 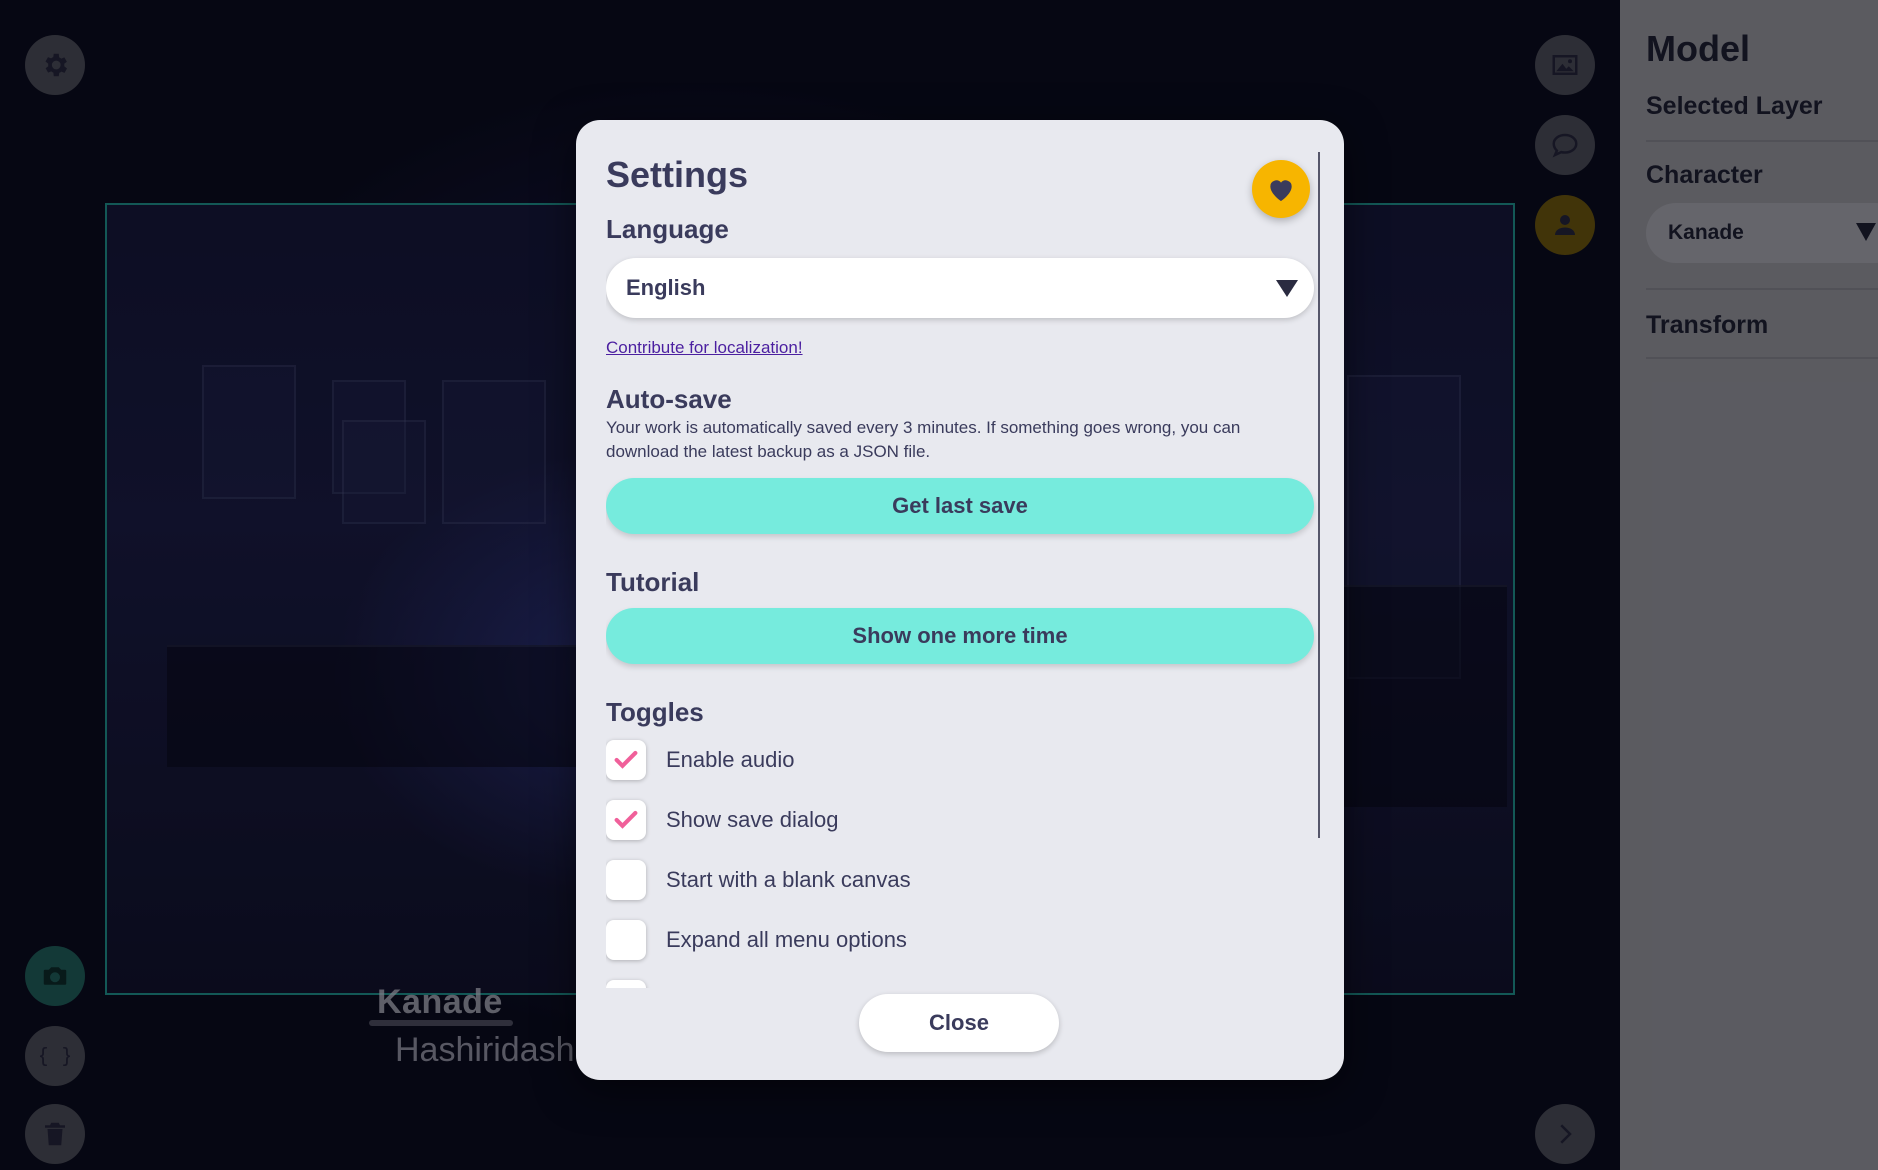 I want to click on caret-down-icon, so click(x=1287, y=288).